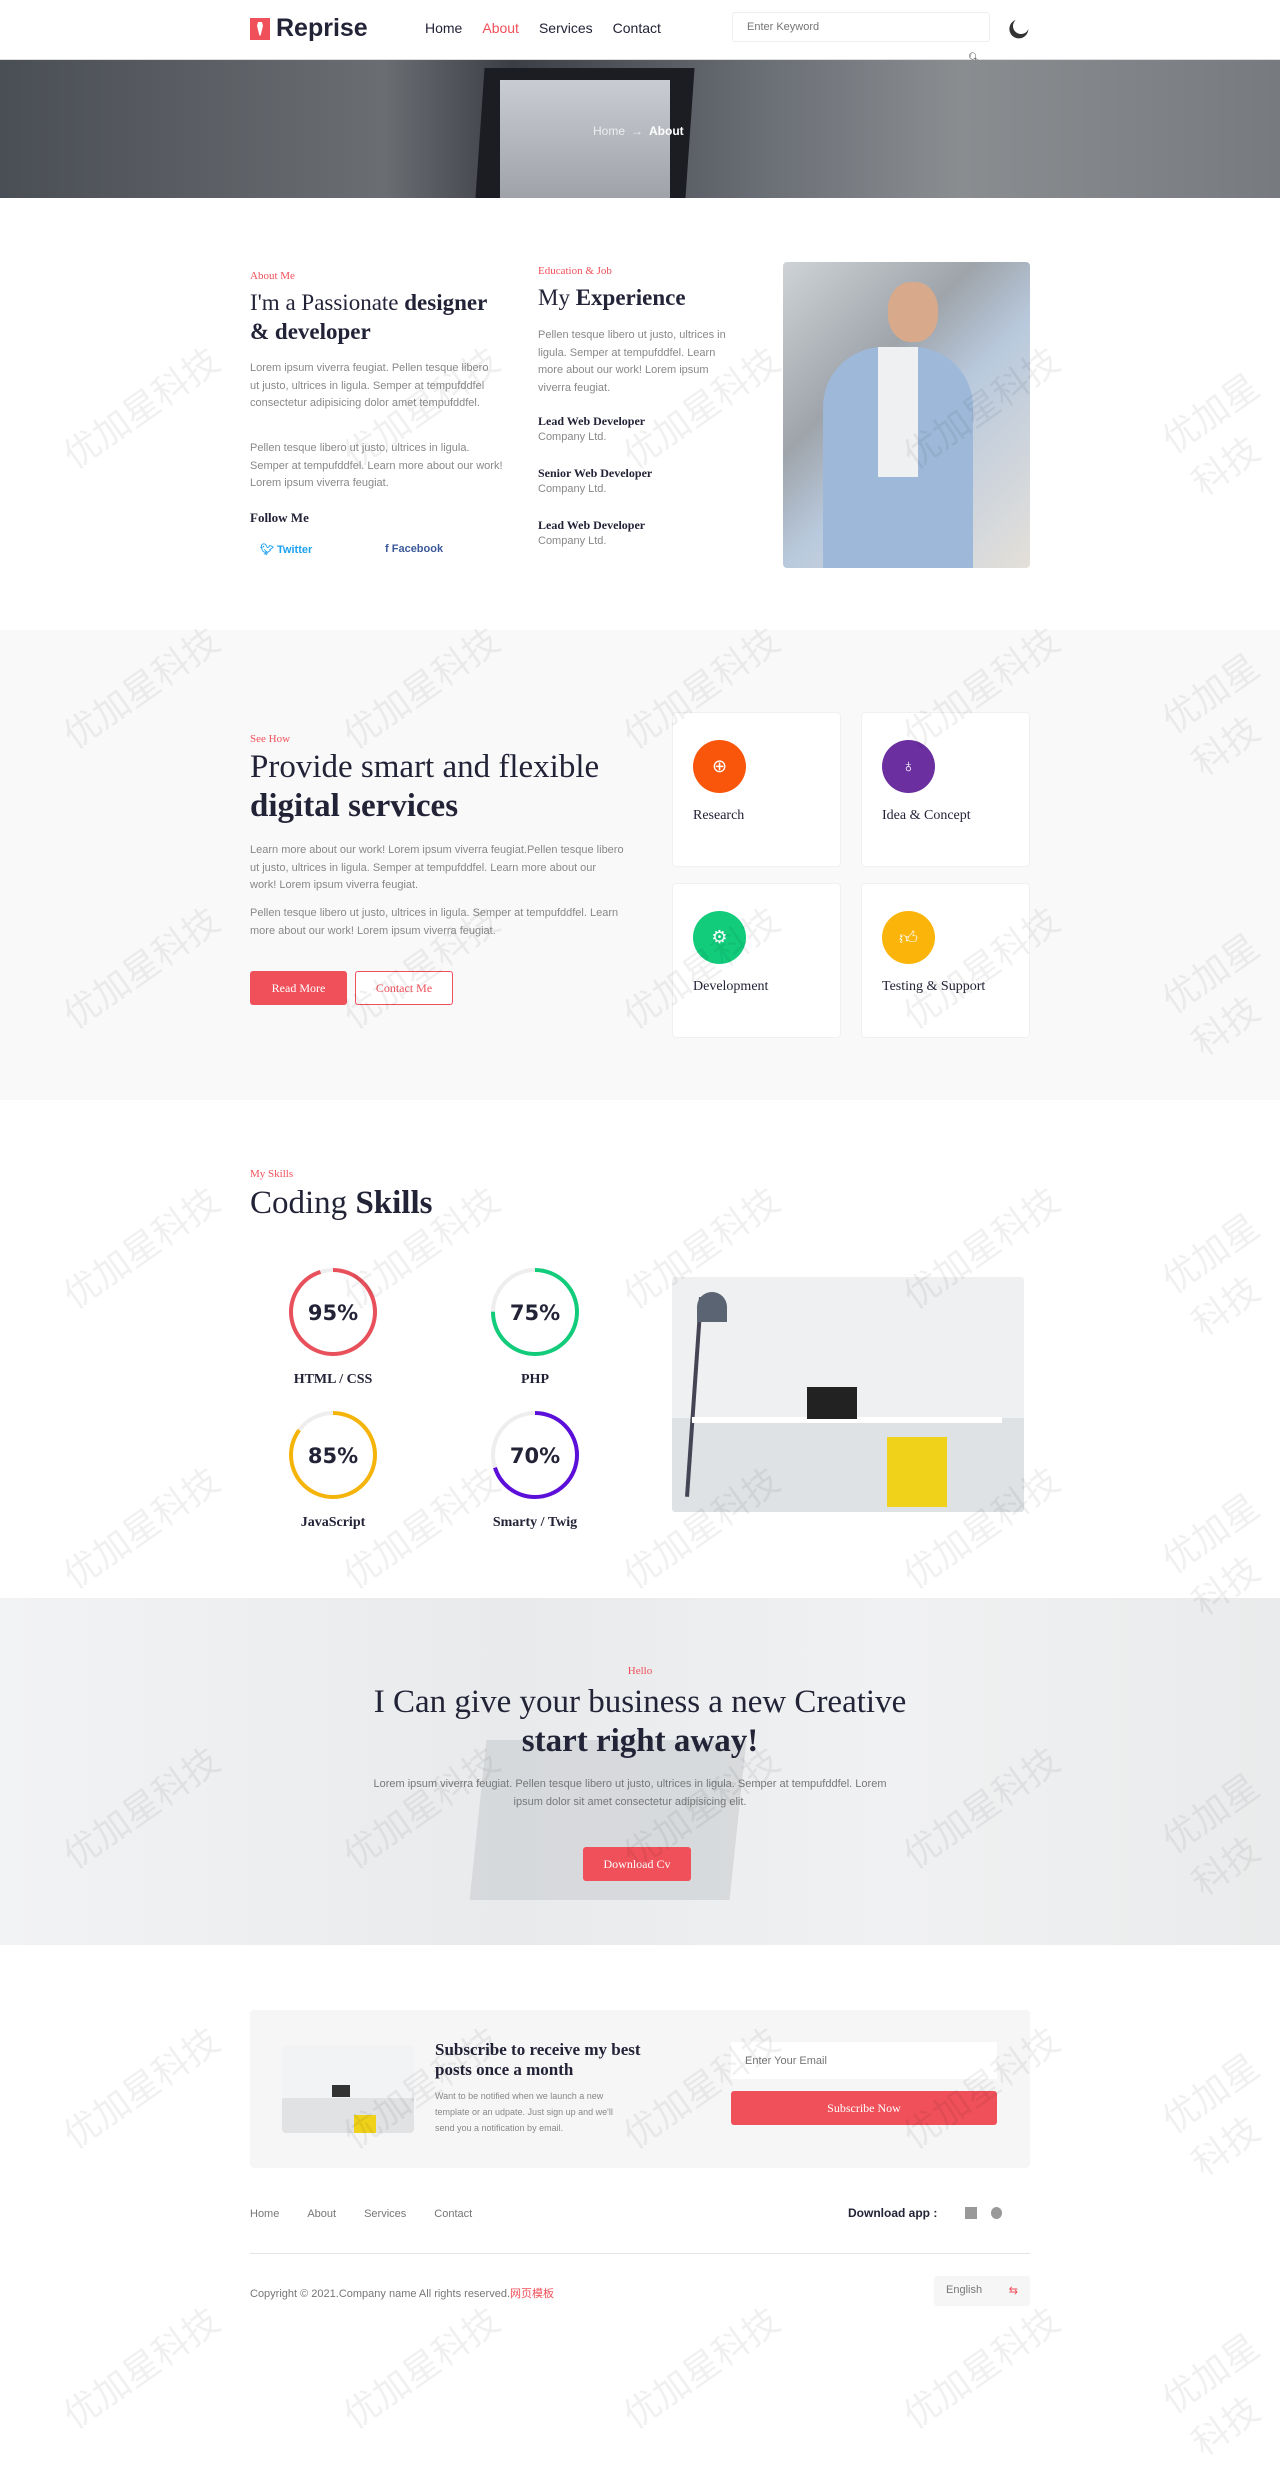  I want to click on subscribe-image, so click(348, 2089).